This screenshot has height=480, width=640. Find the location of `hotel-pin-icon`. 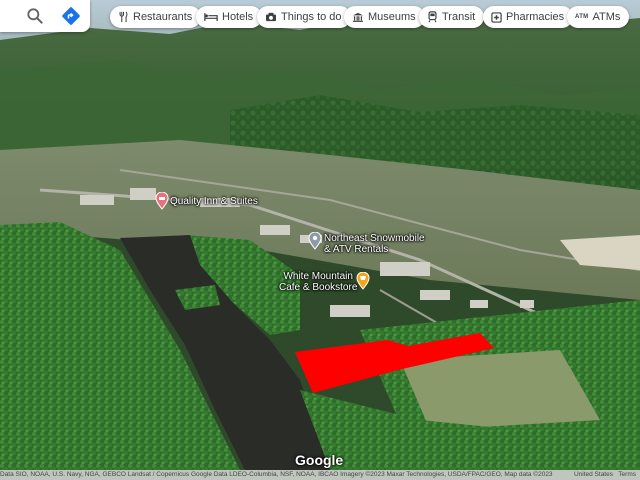

hotel-pin-icon is located at coordinates (162, 201).